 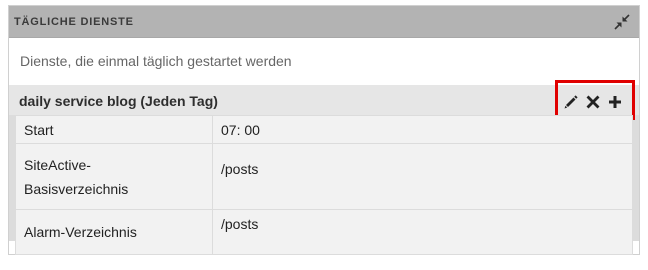 What do you see at coordinates (76, 188) in the screenshot?
I see `property-key-line: Basisverzeichnis` at bounding box center [76, 188].